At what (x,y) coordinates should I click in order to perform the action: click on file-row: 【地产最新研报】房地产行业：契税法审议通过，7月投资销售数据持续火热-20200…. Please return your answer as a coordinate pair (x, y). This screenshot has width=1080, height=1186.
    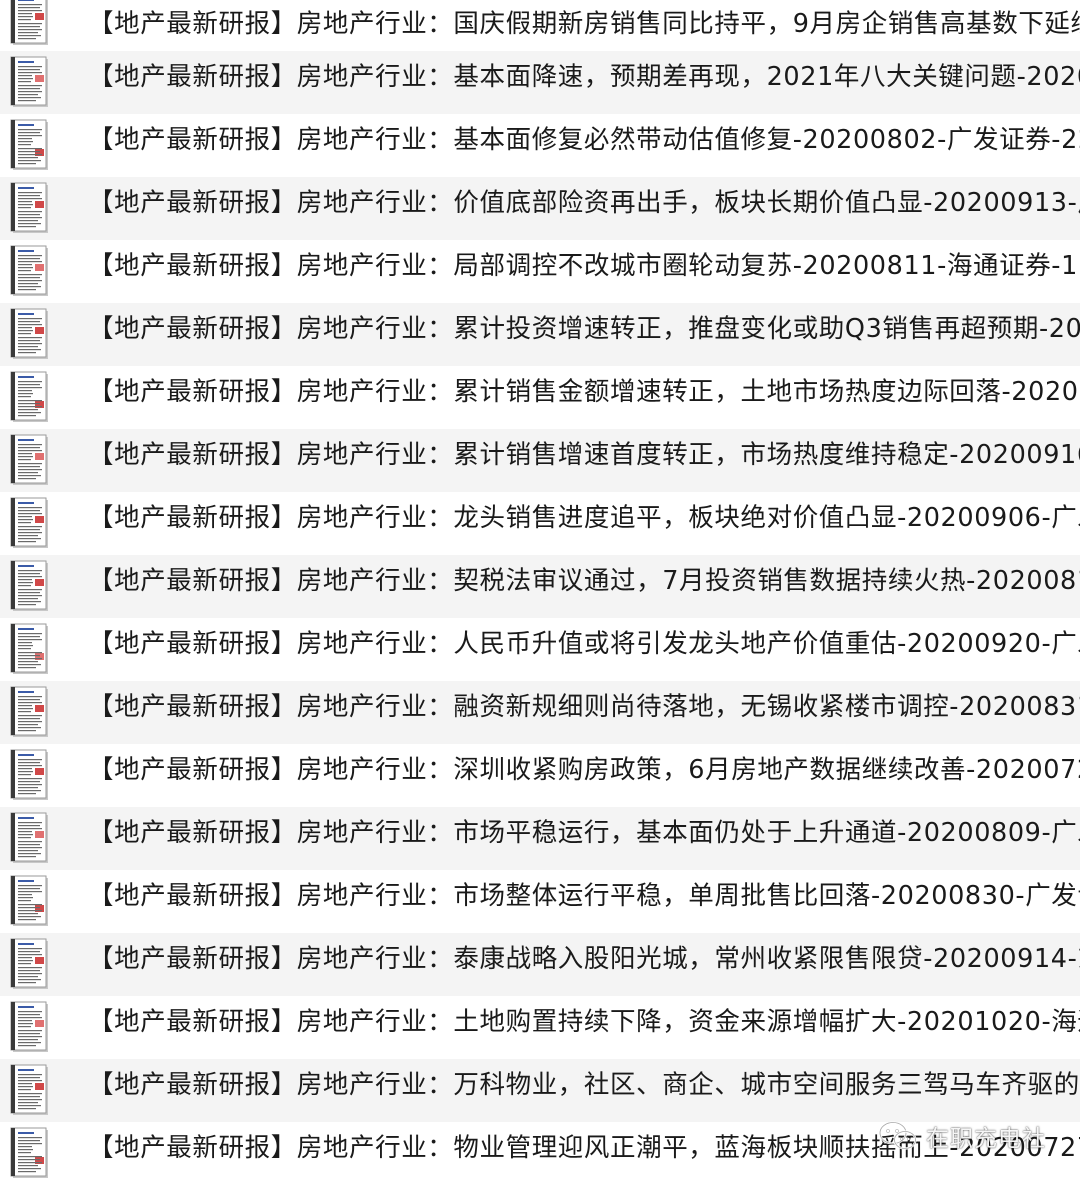
    Looking at the image, I should click on (540, 586).